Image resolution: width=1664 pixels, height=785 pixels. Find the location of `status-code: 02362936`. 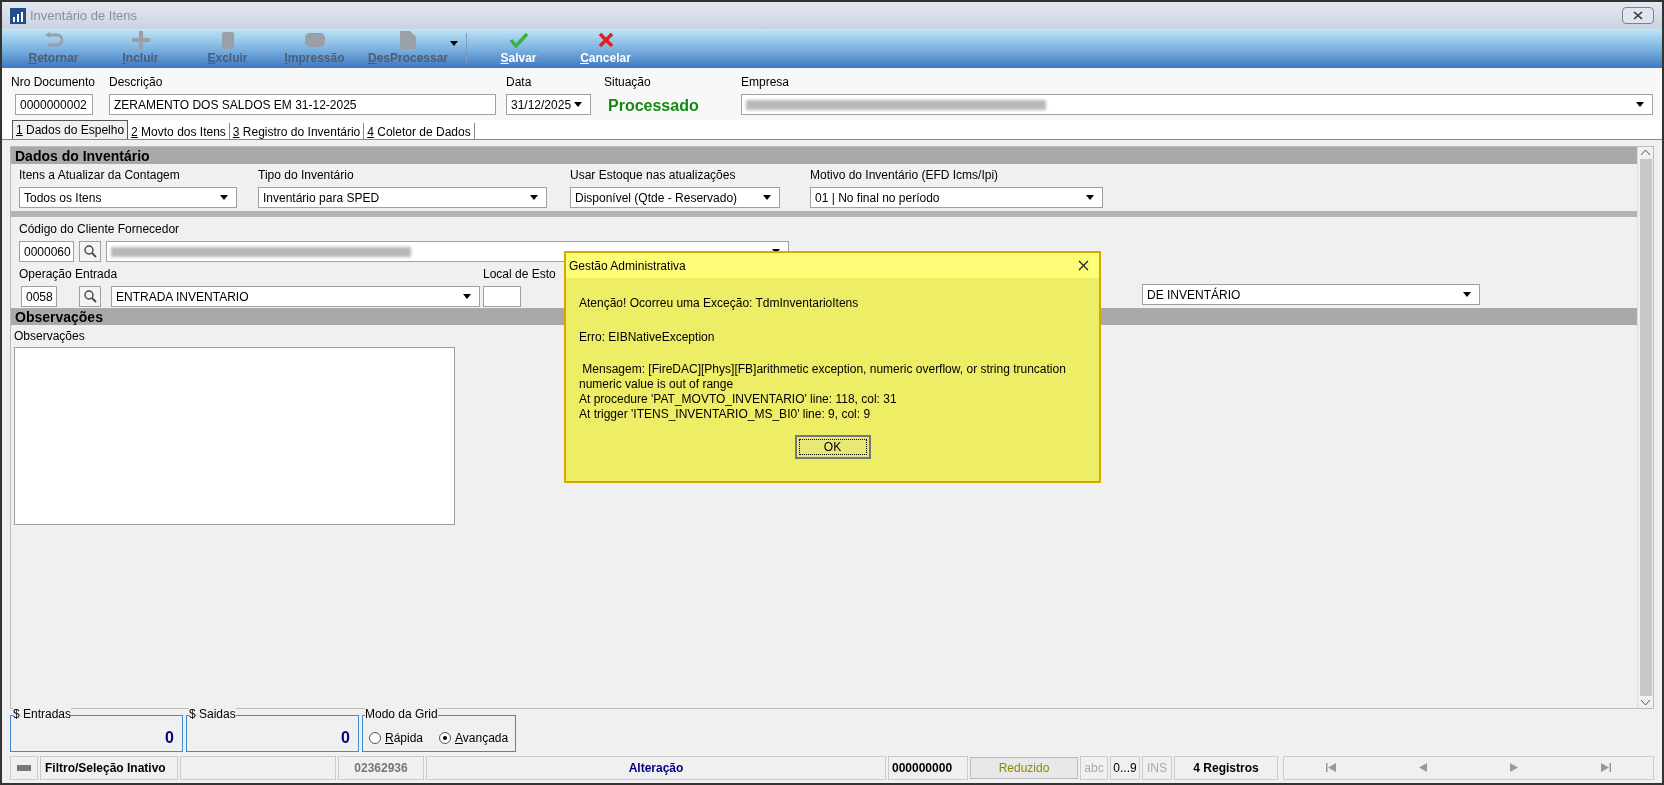

status-code: 02362936 is located at coordinates (381, 767).